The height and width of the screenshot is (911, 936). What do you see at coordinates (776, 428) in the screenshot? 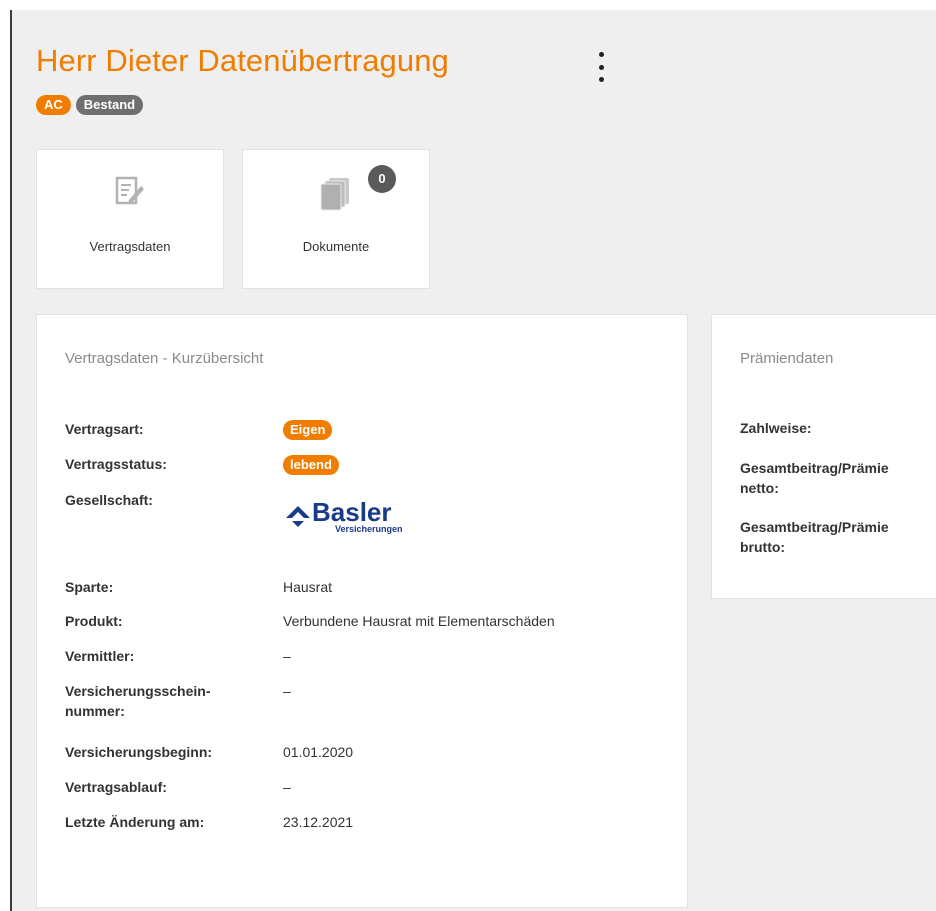
I see `label-zahlweise: Zahlweise:` at bounding box center [776, 428].